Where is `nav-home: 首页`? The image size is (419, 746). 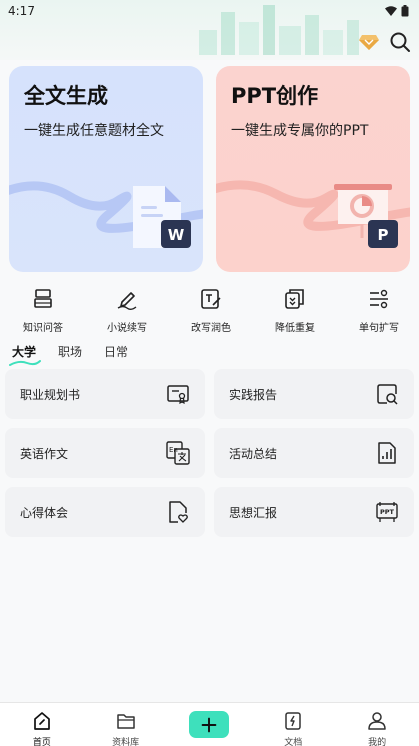 nav-home: 首页 is located at coordinates (42, 724).